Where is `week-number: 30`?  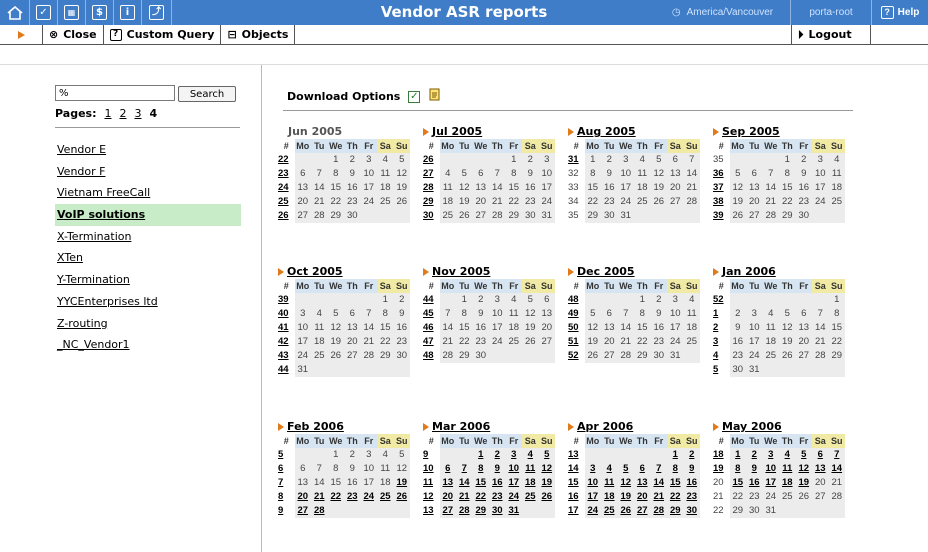 week-number: 30 is located at coordinates (431, 216).